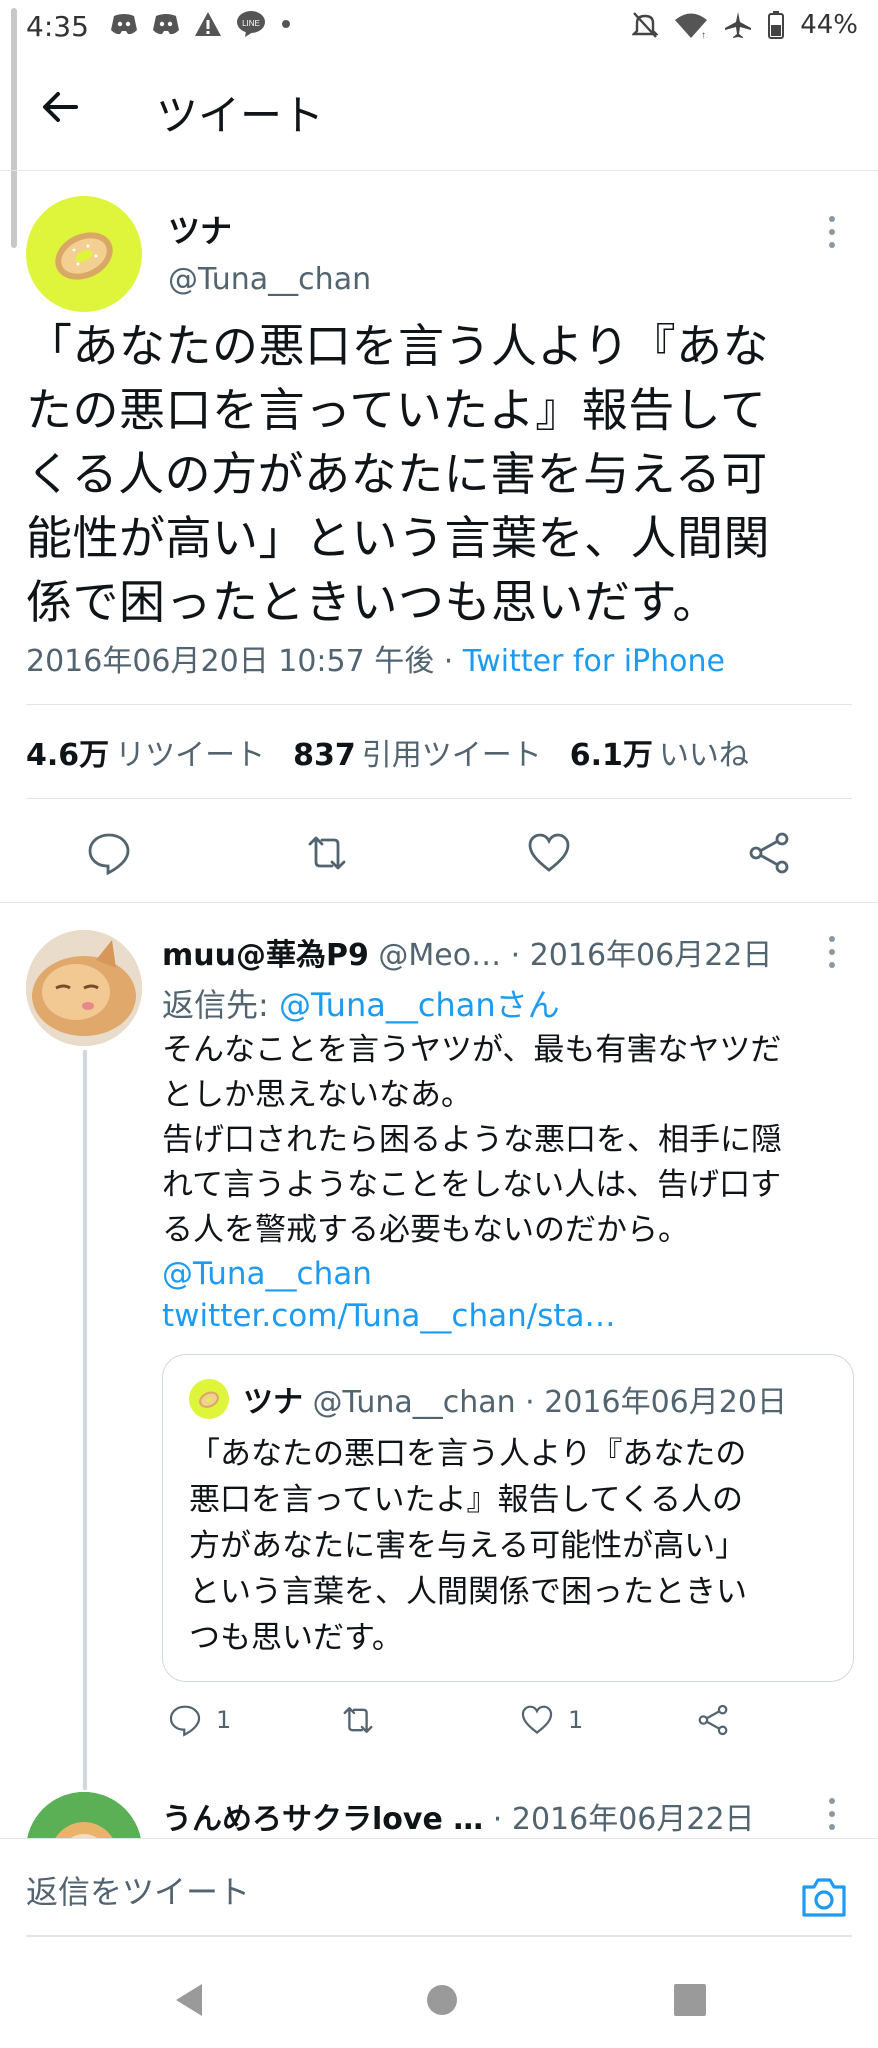 The image size is (878, 2048). I want to click on dot-icon, so click(286, 24).